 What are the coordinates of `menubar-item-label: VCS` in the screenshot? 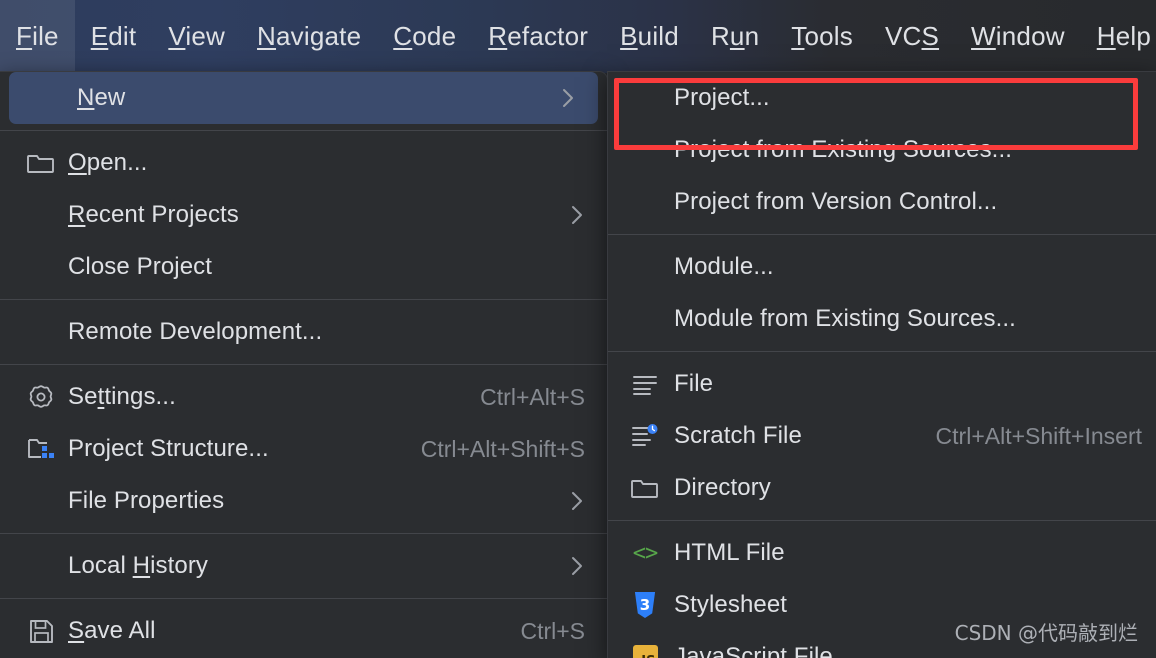 It's located at (912, 36).